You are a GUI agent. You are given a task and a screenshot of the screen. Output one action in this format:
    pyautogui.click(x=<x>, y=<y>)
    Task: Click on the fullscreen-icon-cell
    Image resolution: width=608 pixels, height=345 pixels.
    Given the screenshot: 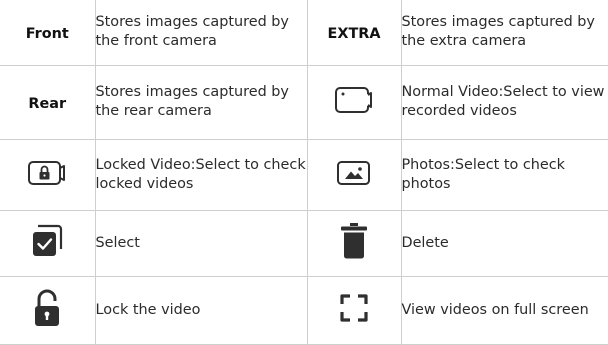 What is the action you would take?
    pyautogui.click(x=354, y=310)
    